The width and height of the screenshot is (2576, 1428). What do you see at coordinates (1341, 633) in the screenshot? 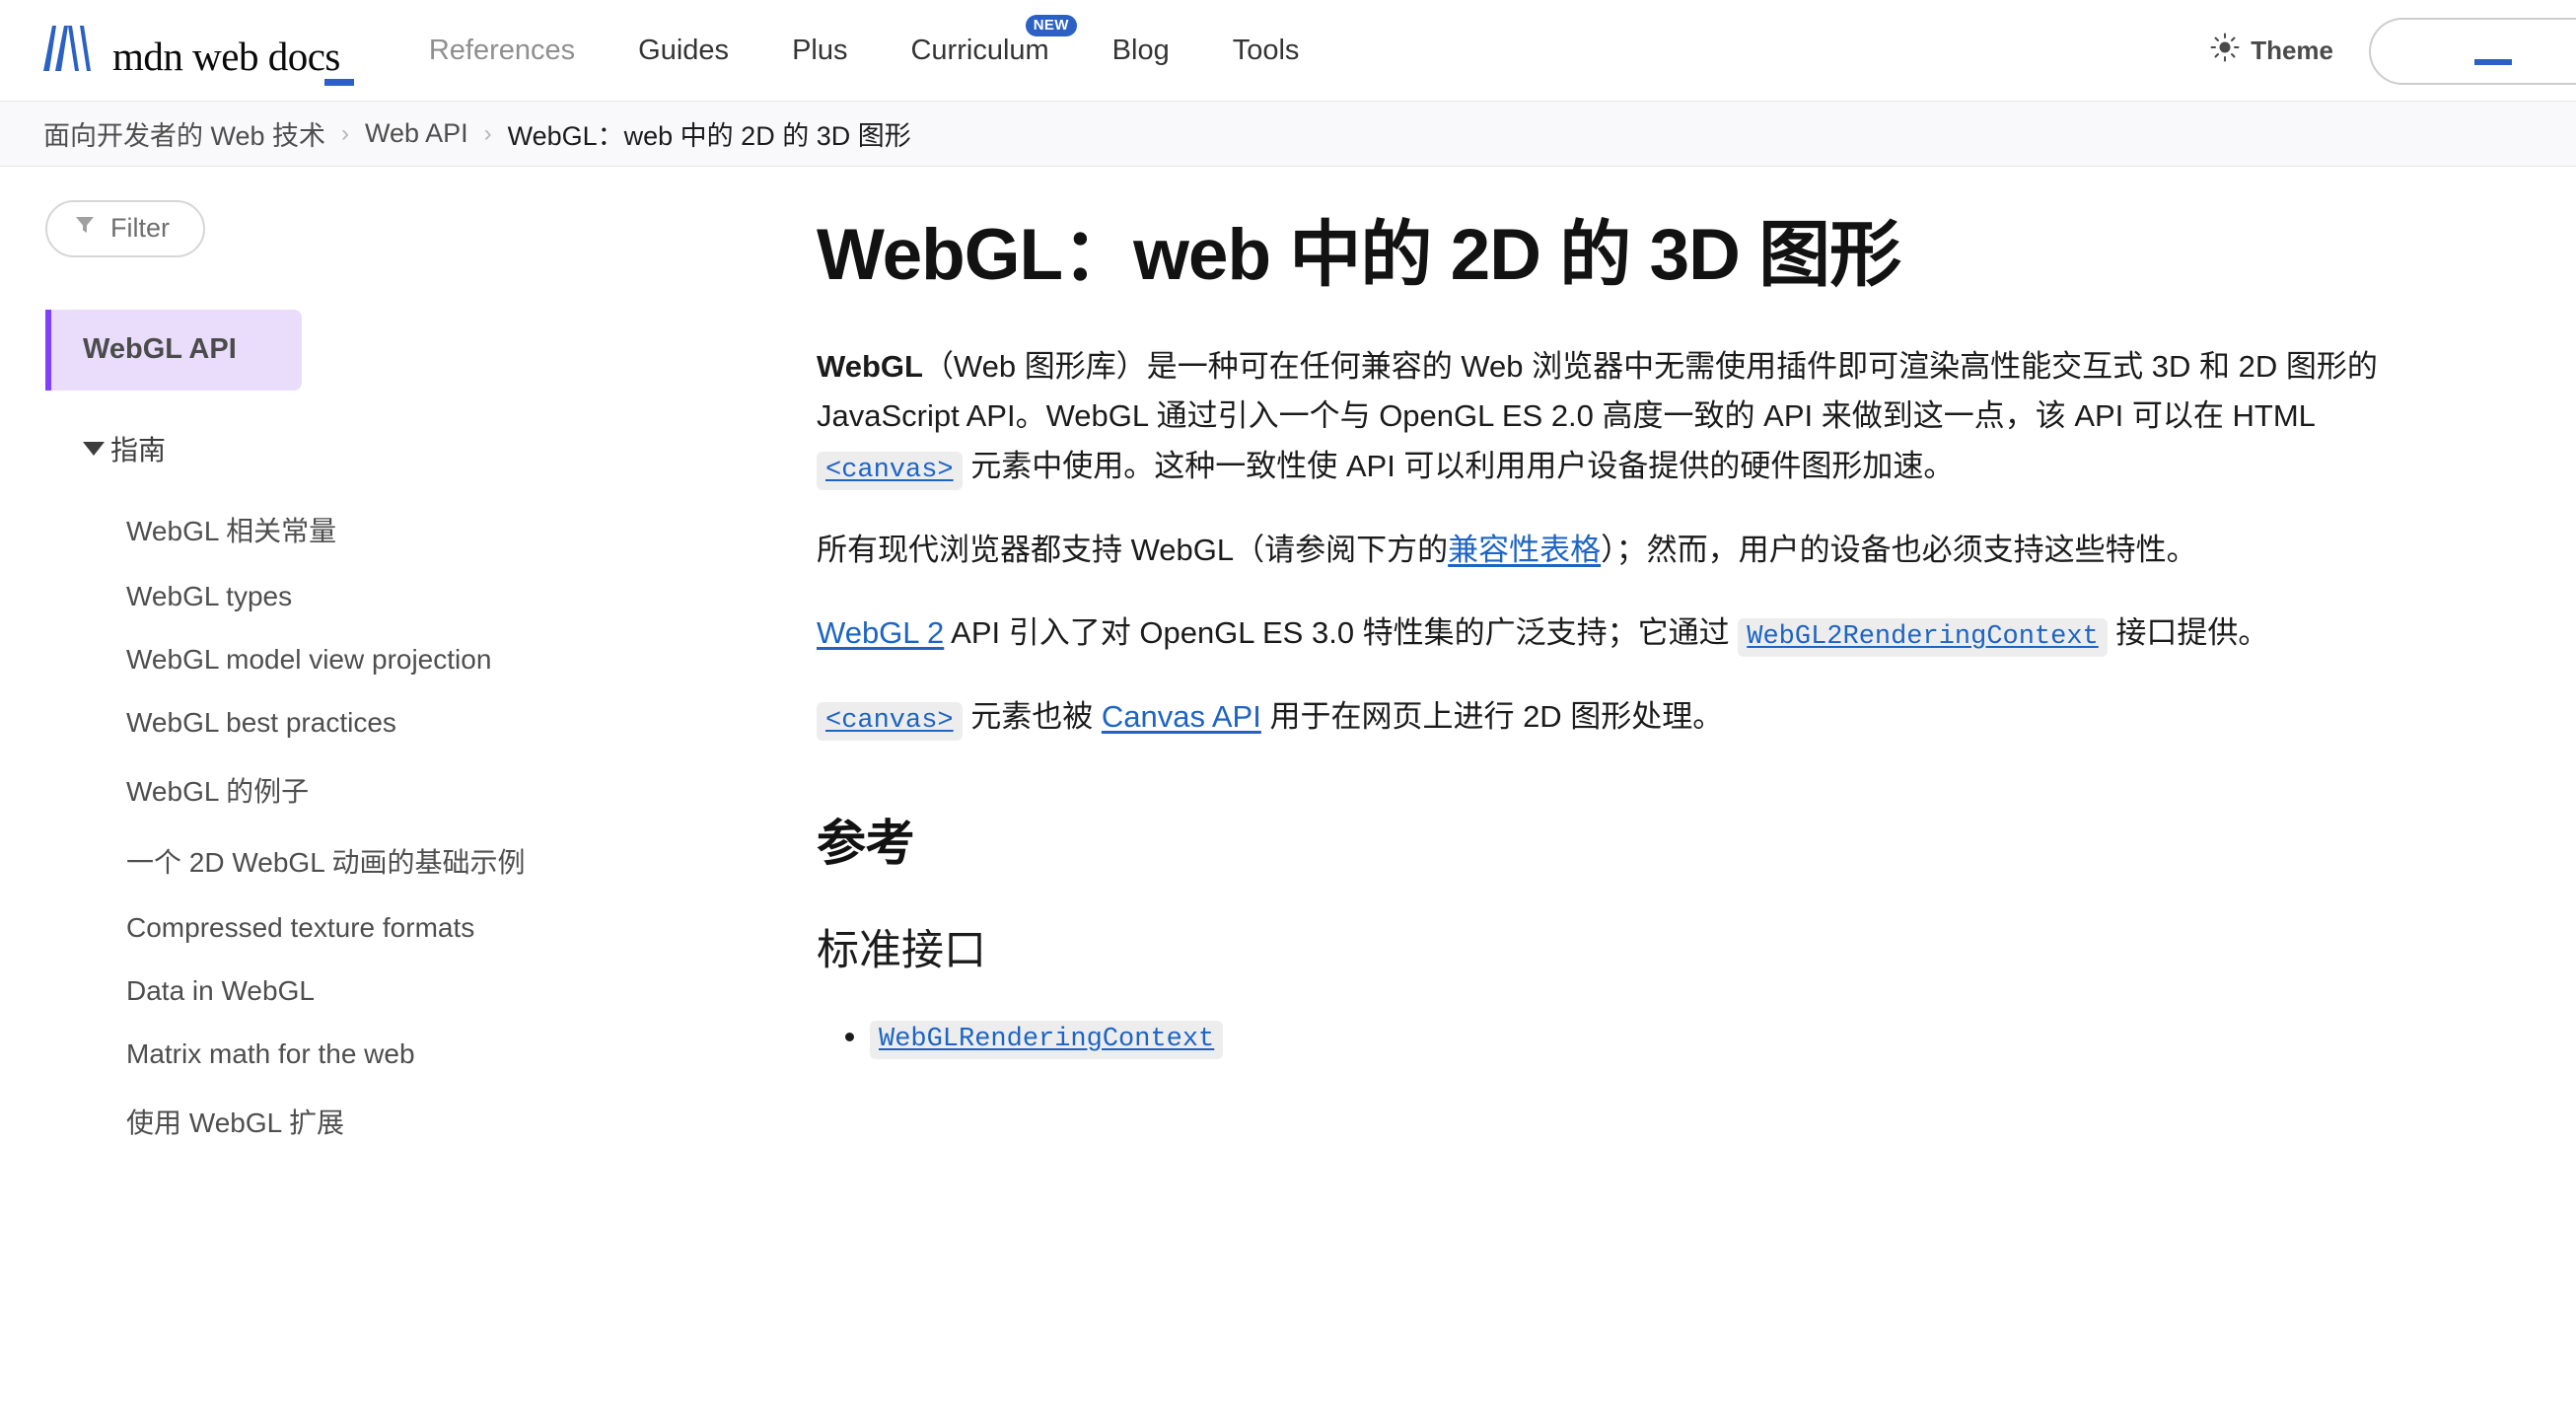
I see `webgl2-text-1: API 引入了对 OpenGL ES 3.0 特性集的广泛支持；它通过` at bounding box center [1341, 633].